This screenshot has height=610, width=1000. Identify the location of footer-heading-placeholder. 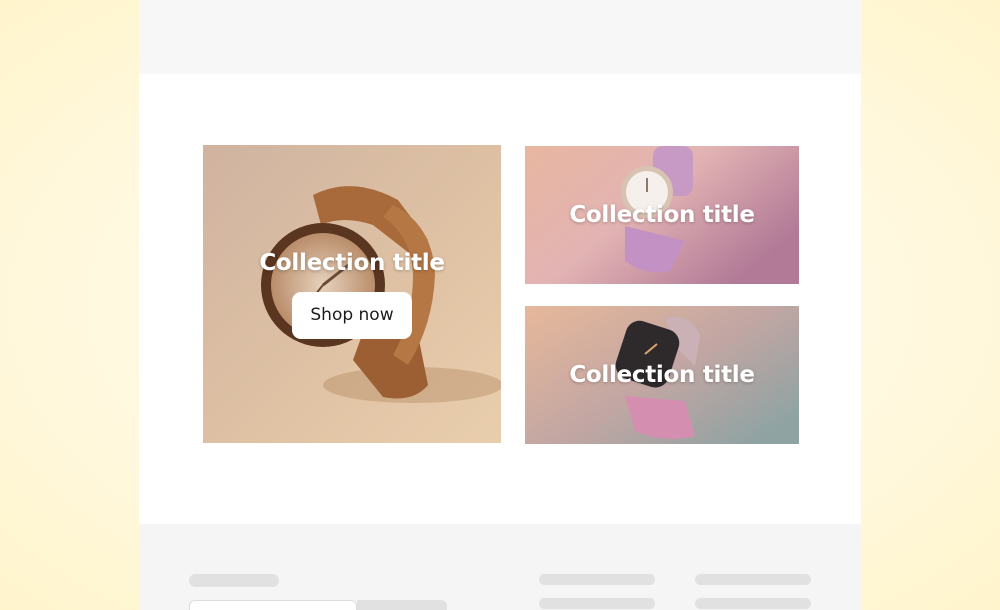
(234, 580).